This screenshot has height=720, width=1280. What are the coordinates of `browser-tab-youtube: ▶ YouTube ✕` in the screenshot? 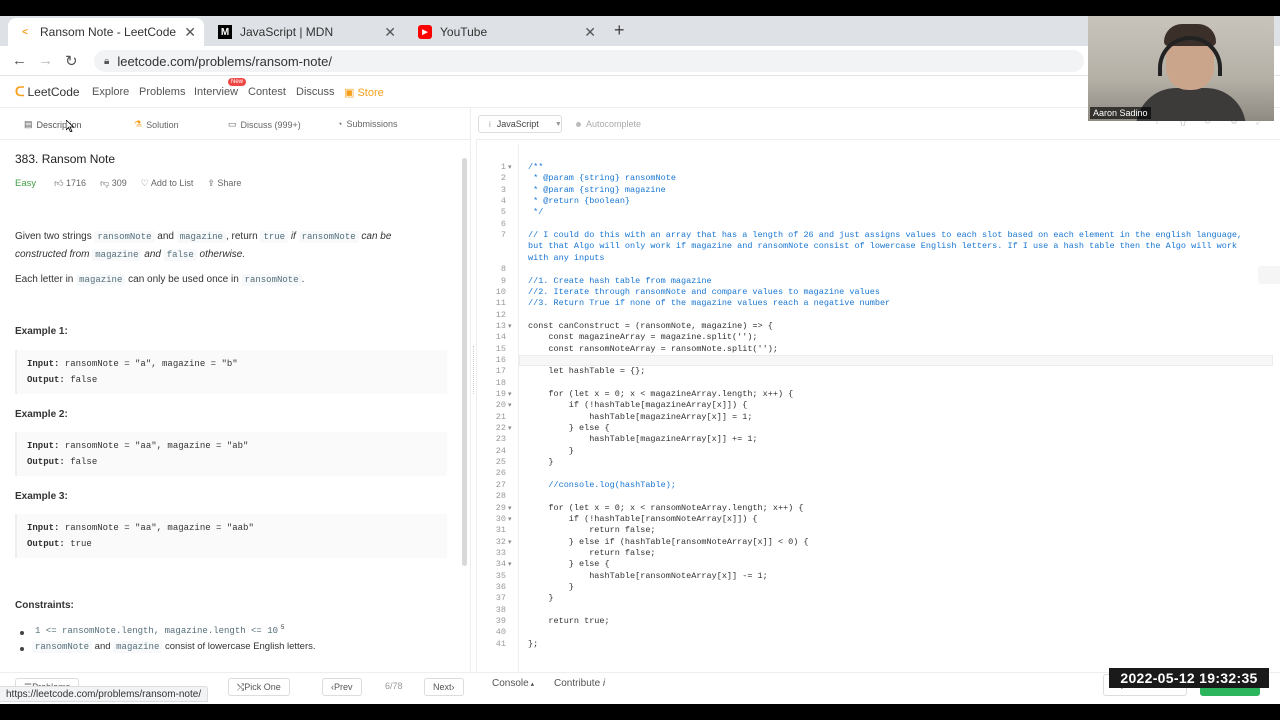 It's located at (506, 32).